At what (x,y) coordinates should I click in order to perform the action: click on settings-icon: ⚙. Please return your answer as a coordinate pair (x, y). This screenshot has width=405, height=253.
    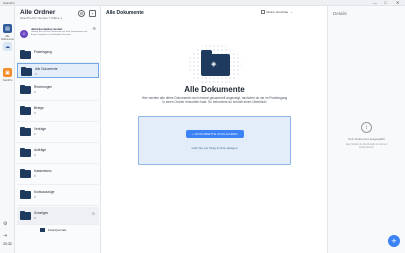
    Looking at the image, I should click on (5, 224).